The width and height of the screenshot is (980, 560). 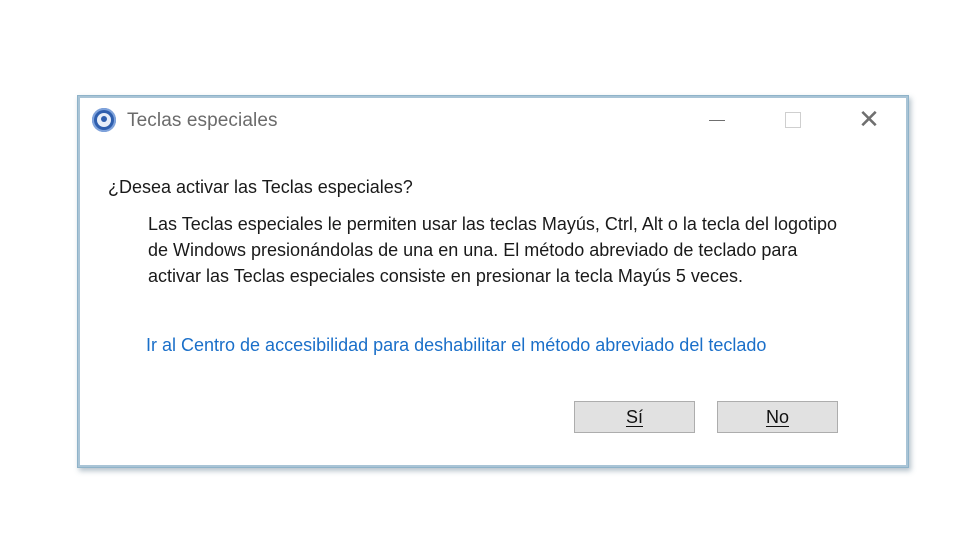 What do you see at coordinates (104, 120) in the screenshot?
I see `accessibility-icon` at bounding box center [104, 120].